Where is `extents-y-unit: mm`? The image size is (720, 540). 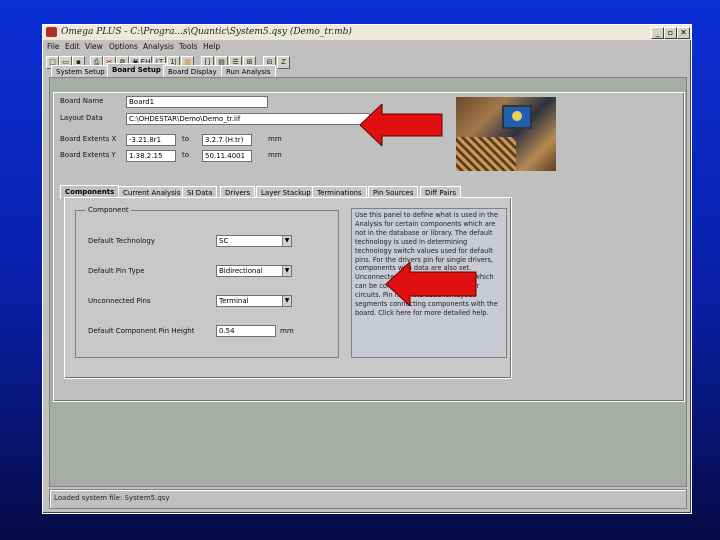
extents-y-unit: mm is located at coordinates (275, 155).